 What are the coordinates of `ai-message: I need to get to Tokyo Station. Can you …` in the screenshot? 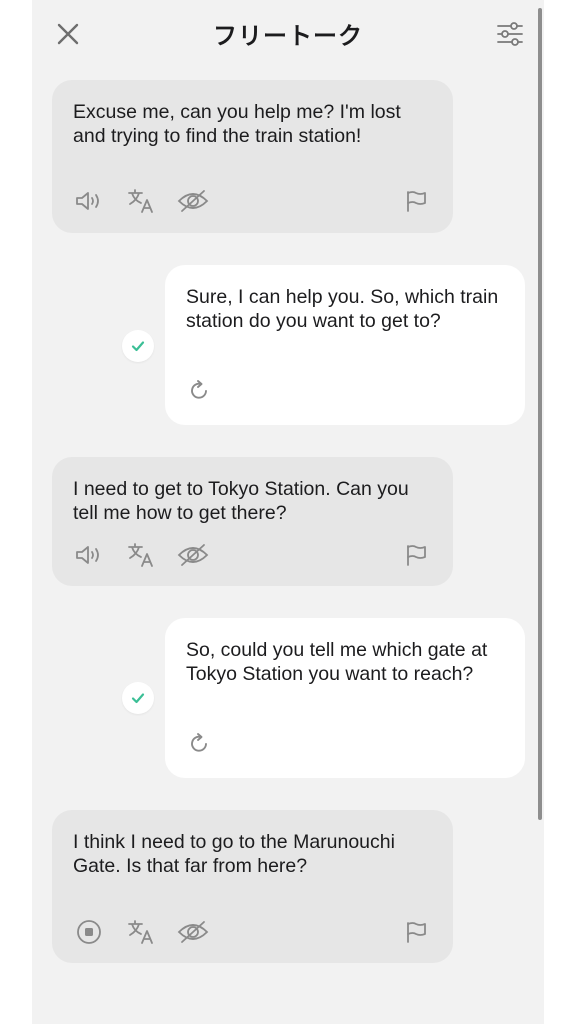 It's located at (252, 521).